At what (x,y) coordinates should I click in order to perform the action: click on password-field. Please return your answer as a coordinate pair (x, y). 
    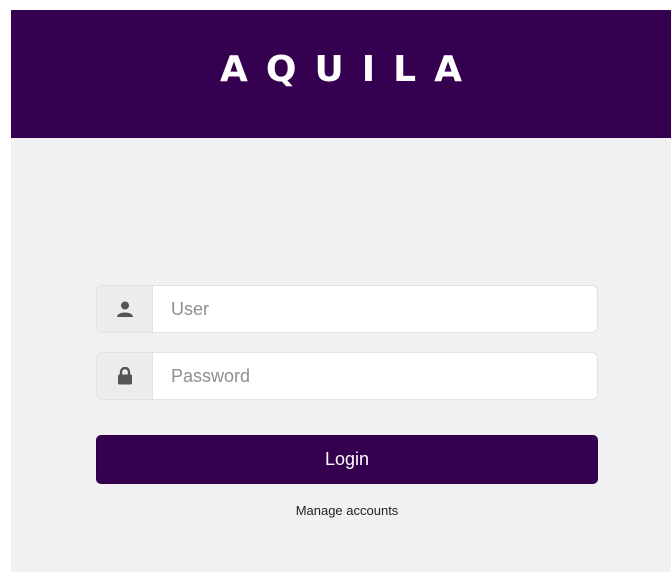
    Looking at the image, I should click on (347, 376).